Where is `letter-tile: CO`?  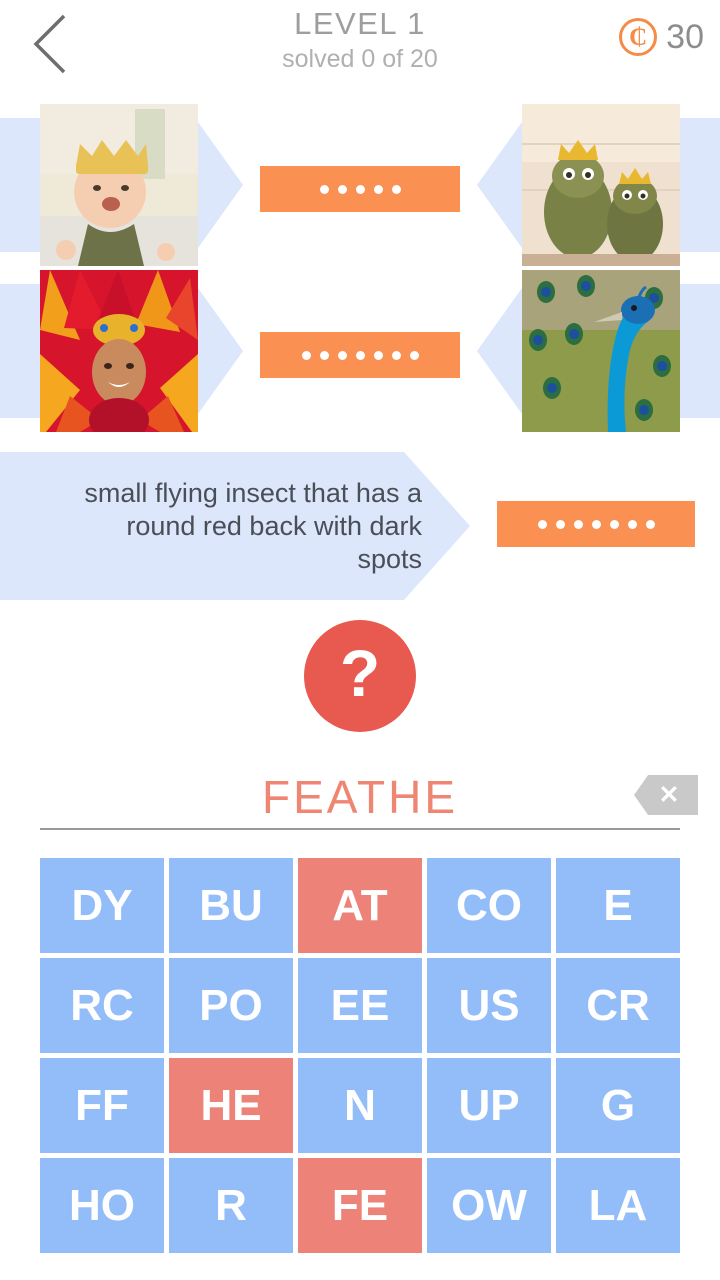 letter-tile: CO is located at coordinates (489, 905).